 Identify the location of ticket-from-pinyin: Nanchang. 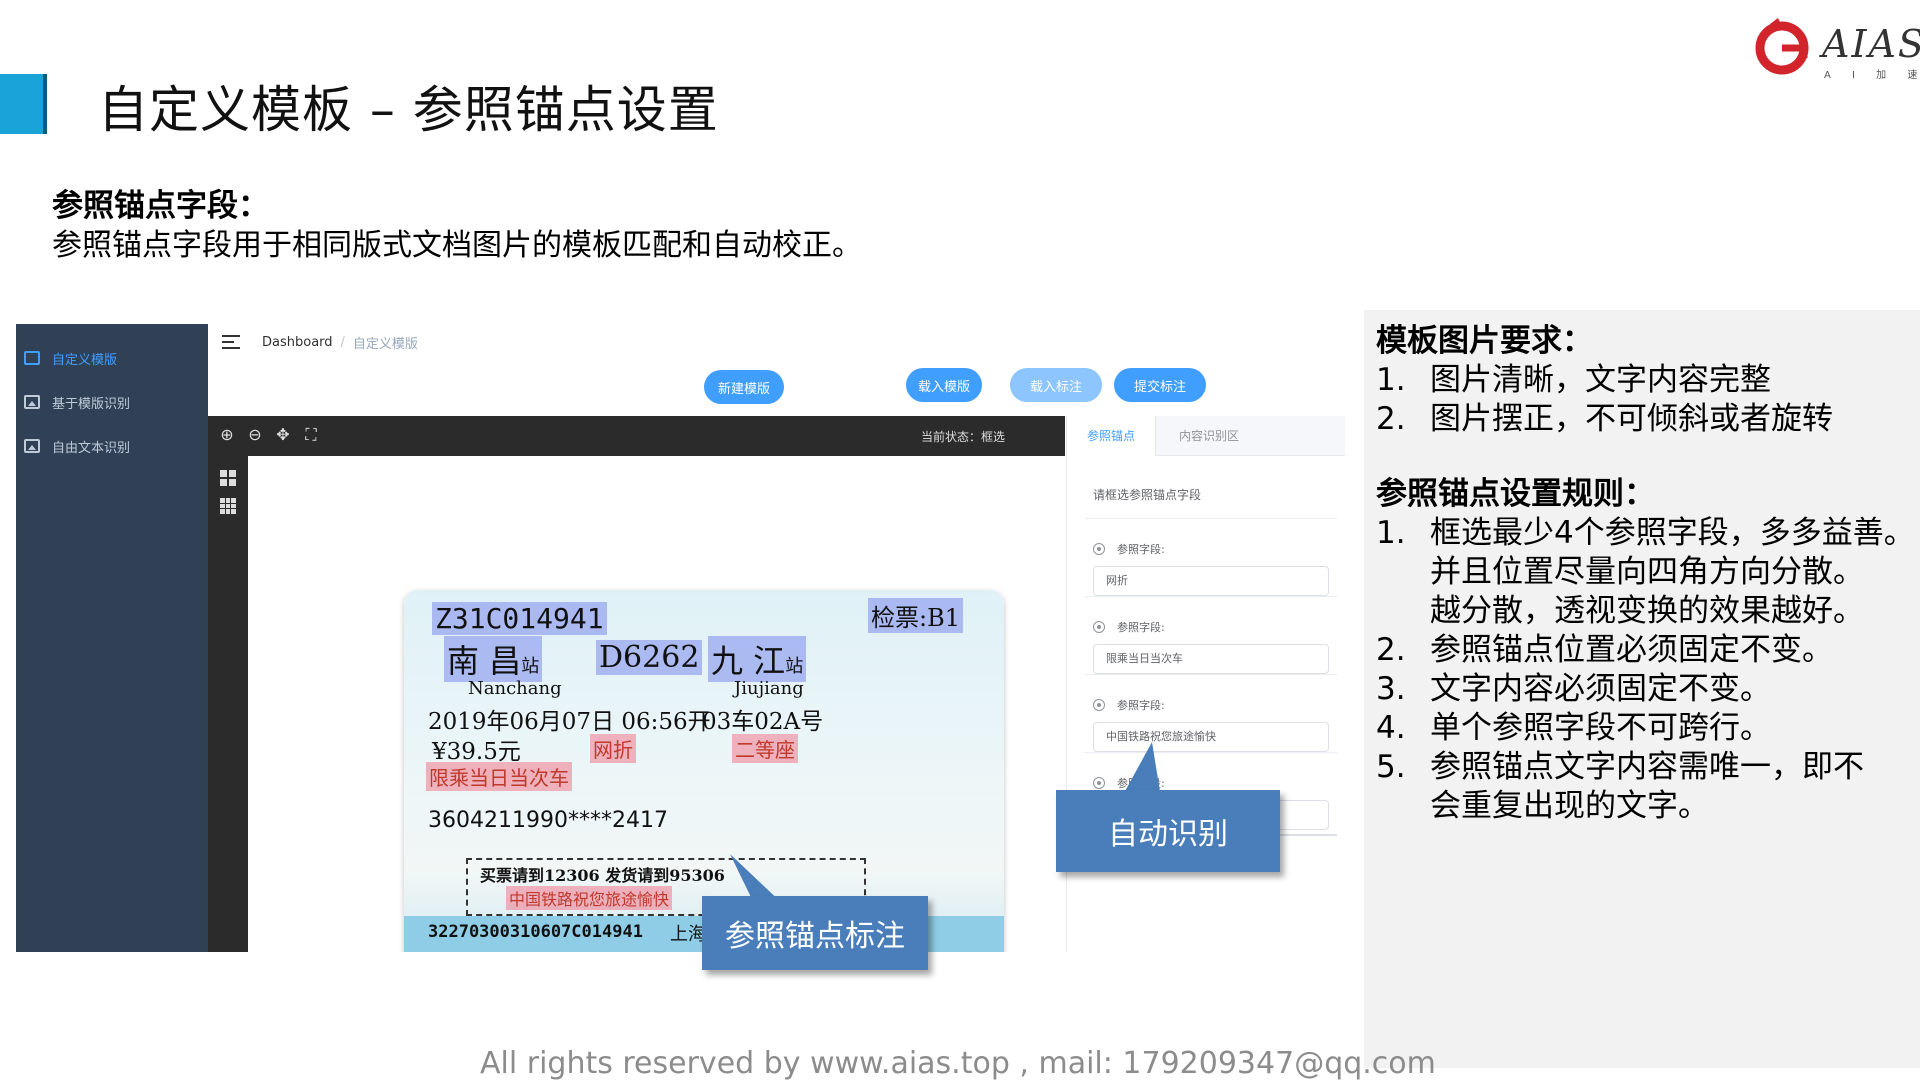
(515, 688).